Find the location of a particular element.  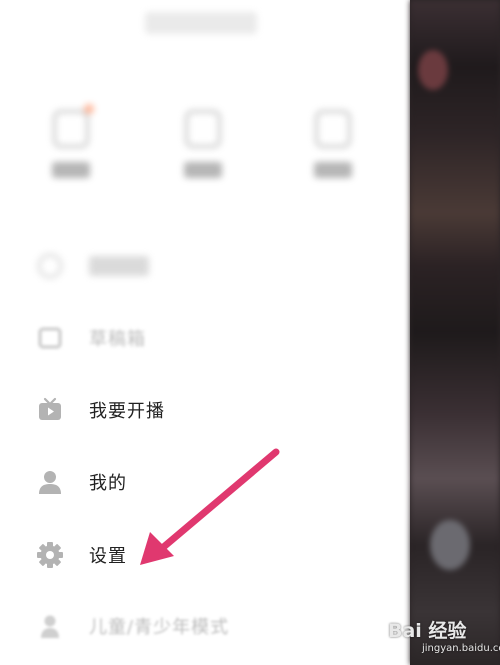

tv-play-icon is located at coordinates (50, 410).